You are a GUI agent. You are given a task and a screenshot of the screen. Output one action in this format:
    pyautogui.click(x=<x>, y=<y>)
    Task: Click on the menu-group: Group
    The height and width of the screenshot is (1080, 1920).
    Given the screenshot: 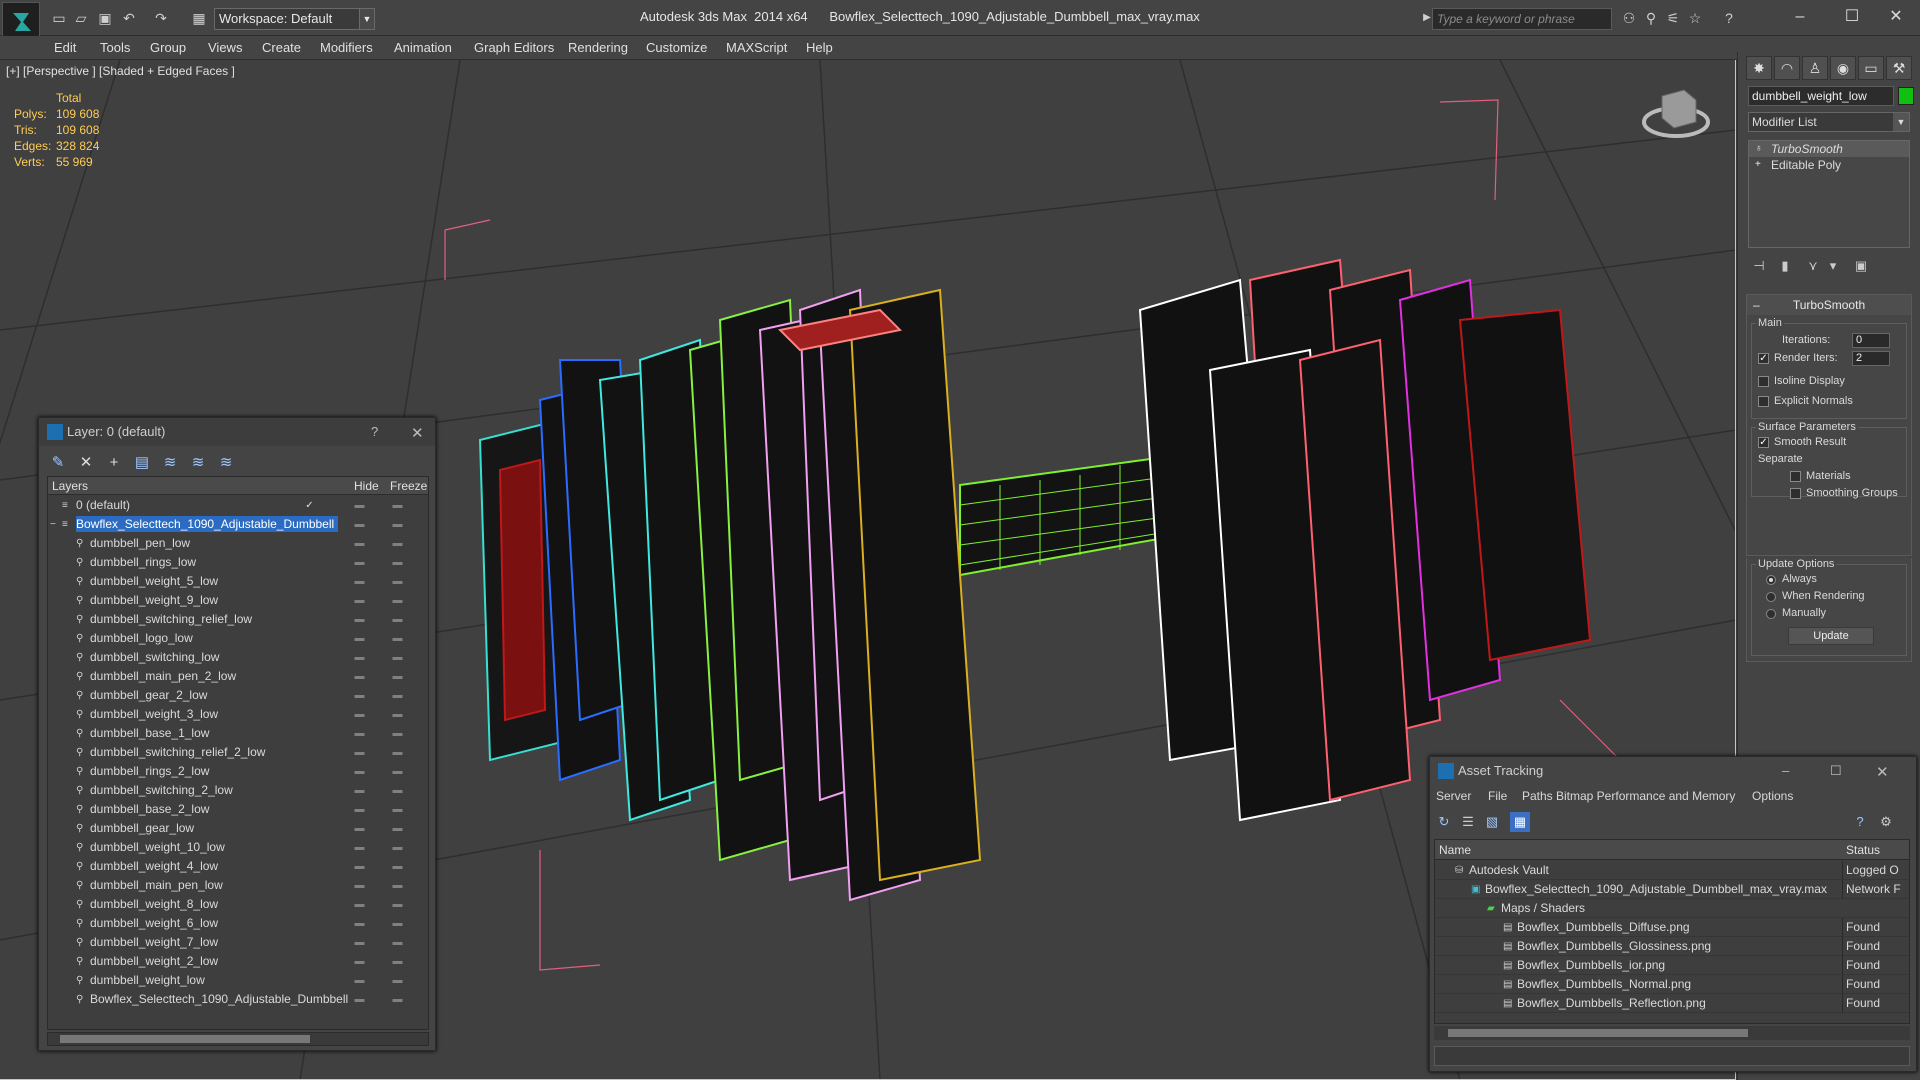 What is the action you would take?
    pyautogui.click(x=168, y=47)
    